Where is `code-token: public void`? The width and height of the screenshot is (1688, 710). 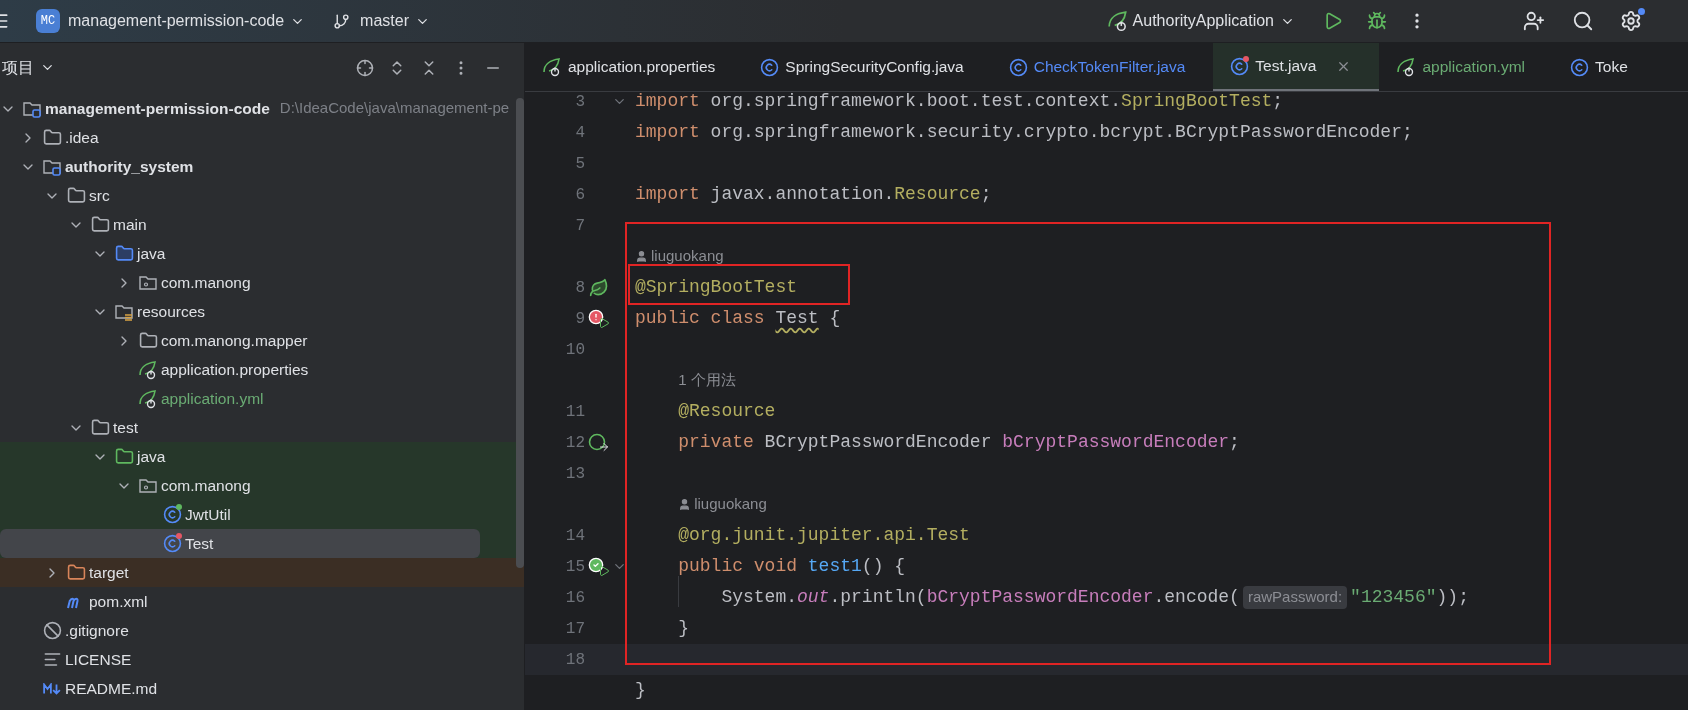
code-token: public void is located at coordinates (738, 566).